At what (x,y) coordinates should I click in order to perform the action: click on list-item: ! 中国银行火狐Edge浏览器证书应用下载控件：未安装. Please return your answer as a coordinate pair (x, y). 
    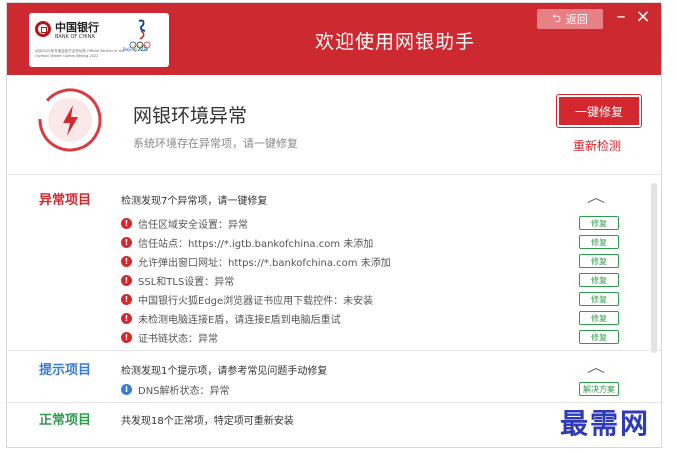
    Looking at the image, I should click on (247, 299).